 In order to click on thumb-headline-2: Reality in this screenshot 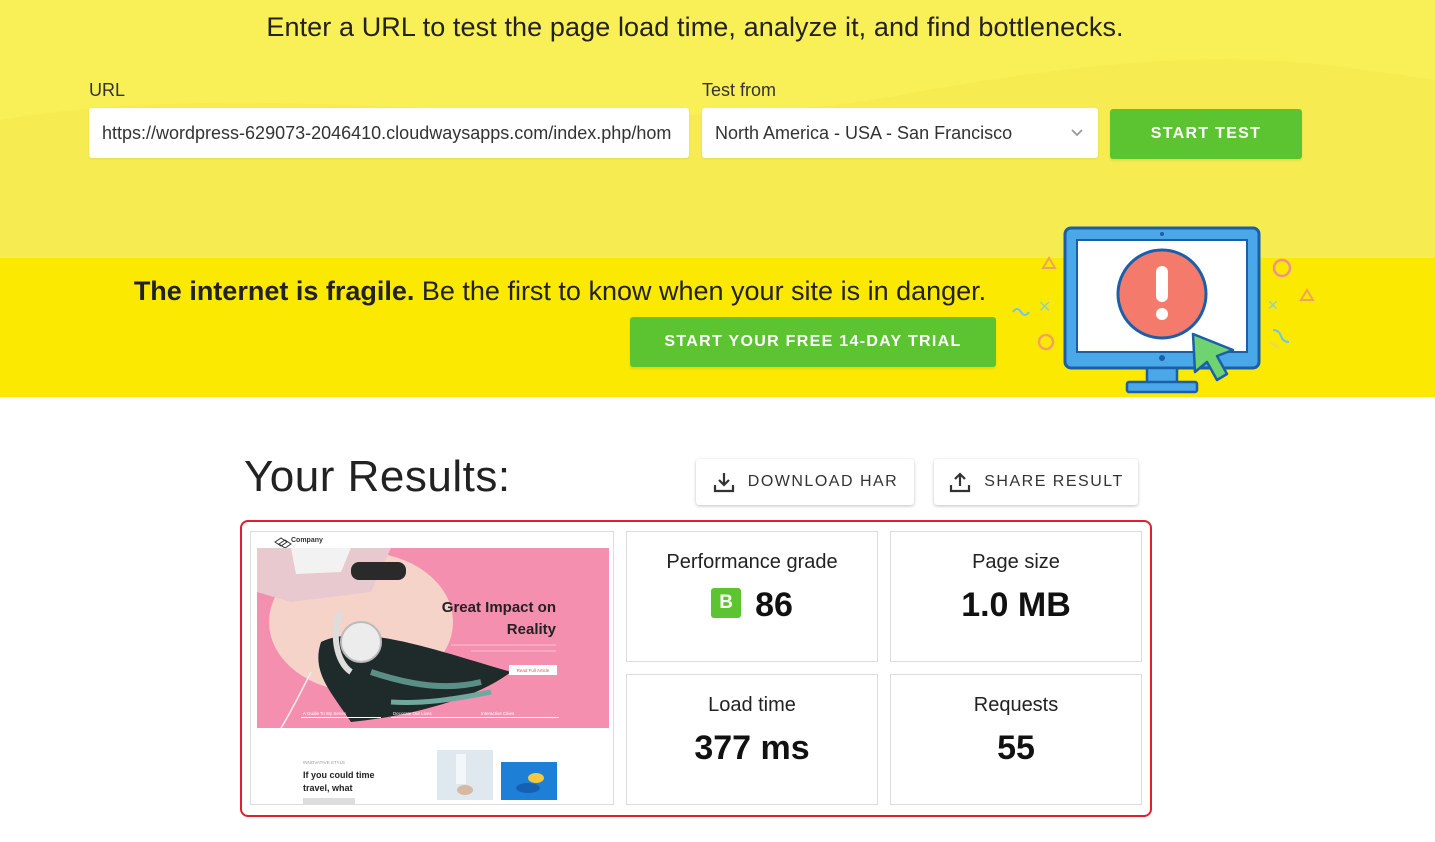, I will do `click(532, 629)`.